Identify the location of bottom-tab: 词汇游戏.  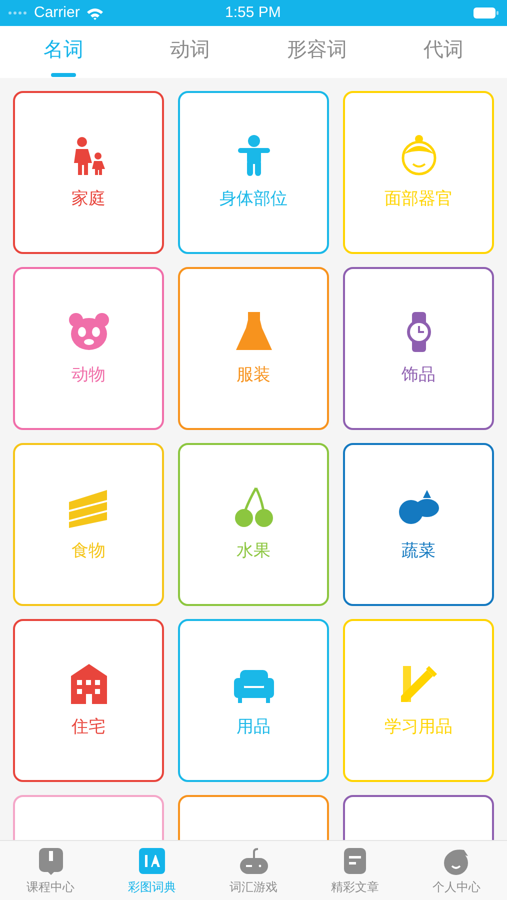
(253, 870).